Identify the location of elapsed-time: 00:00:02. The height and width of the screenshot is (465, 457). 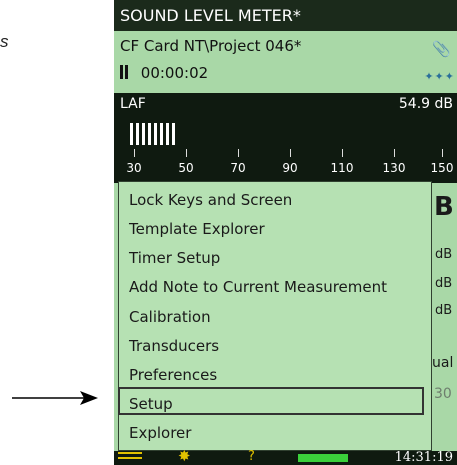
(174, 73).